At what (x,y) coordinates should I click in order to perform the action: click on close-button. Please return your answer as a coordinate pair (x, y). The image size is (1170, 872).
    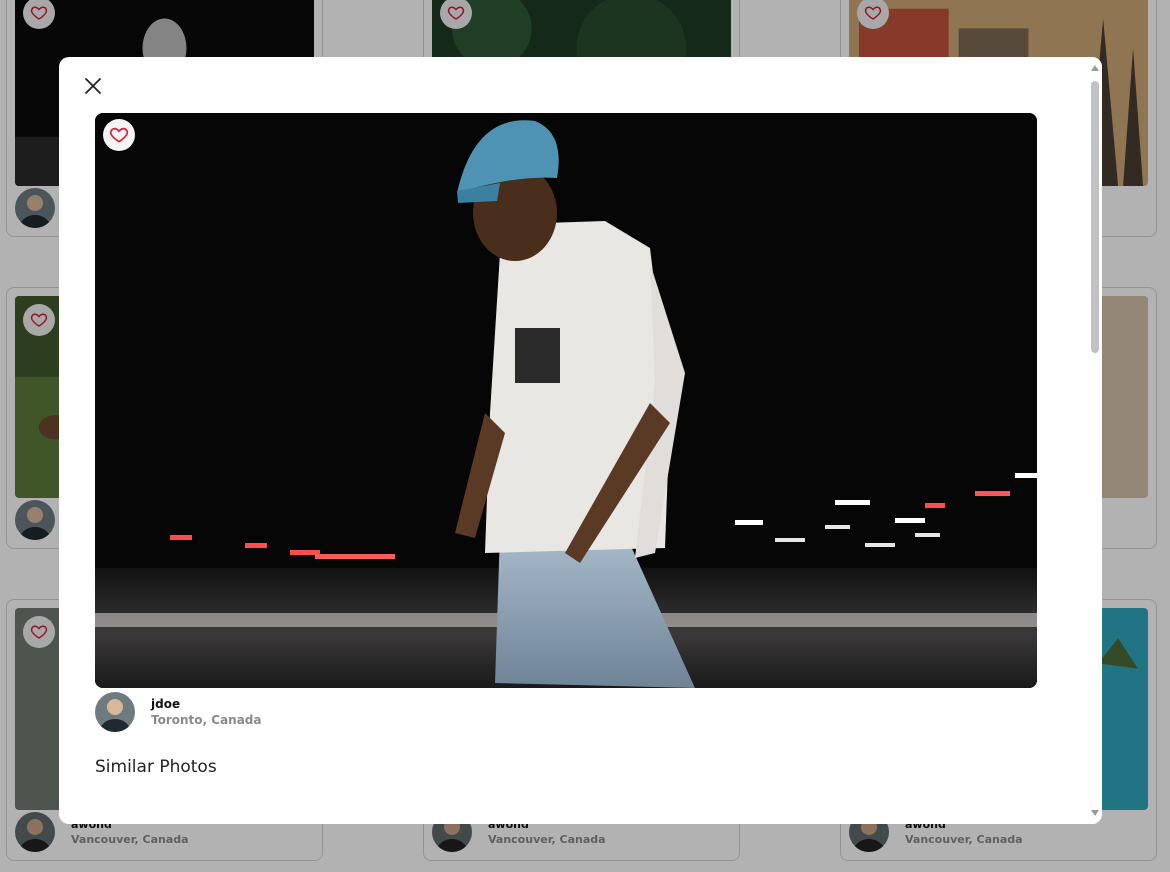
    Looking at the image, I should click on (93, 86).